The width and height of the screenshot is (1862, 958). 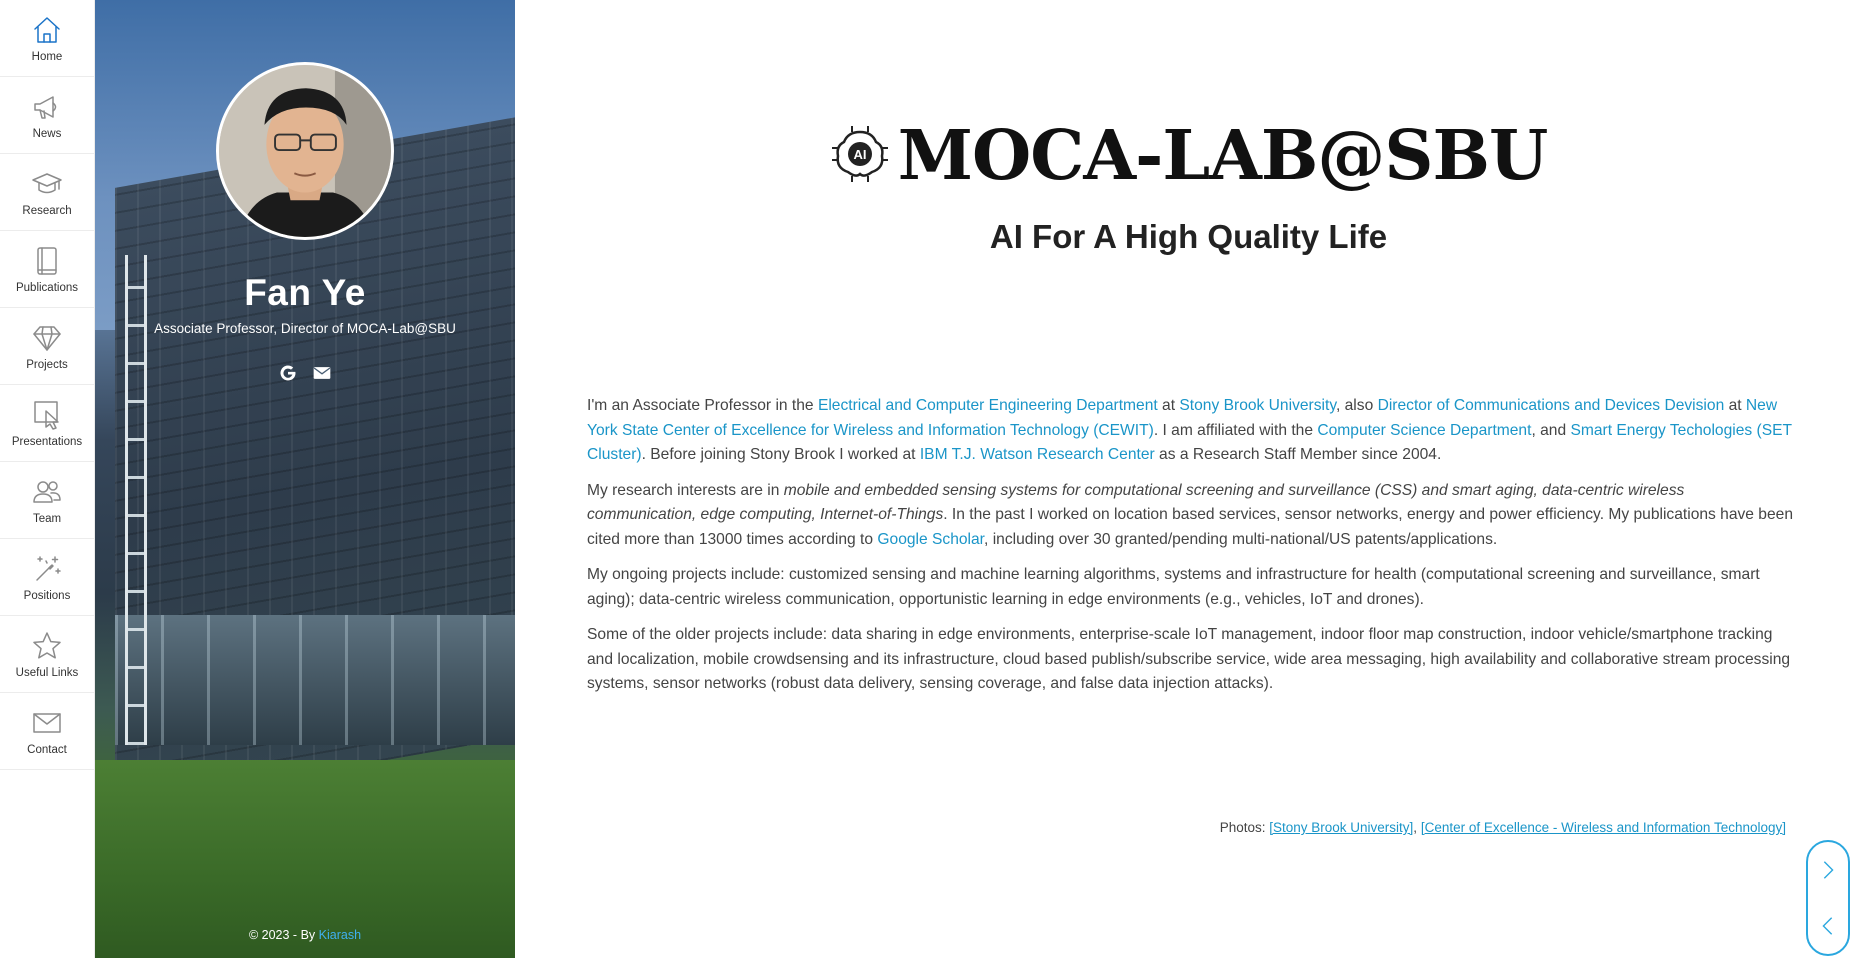 What do you see at coordinates (288, 373) in the screenshot?
I see `google-icon` at bounding box center [288, 373].